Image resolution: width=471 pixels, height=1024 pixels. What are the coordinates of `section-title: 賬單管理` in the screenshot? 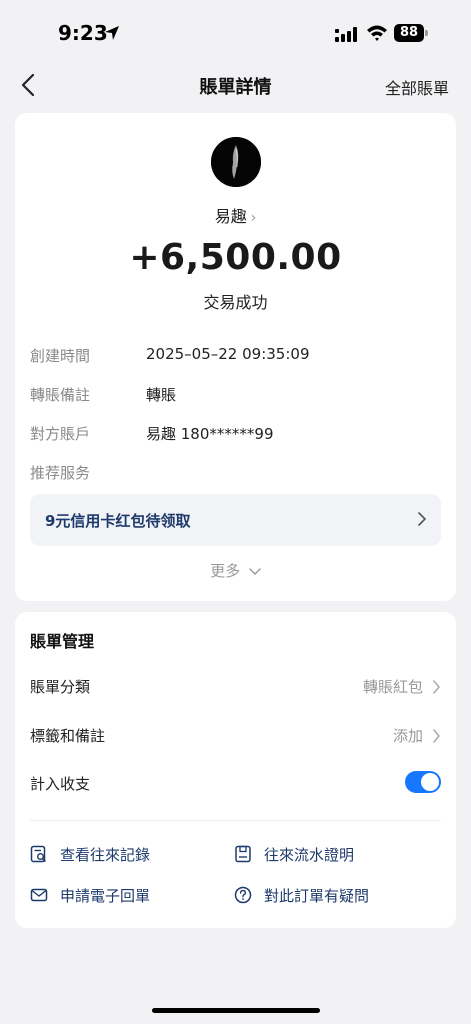 It's located at (62, 641).